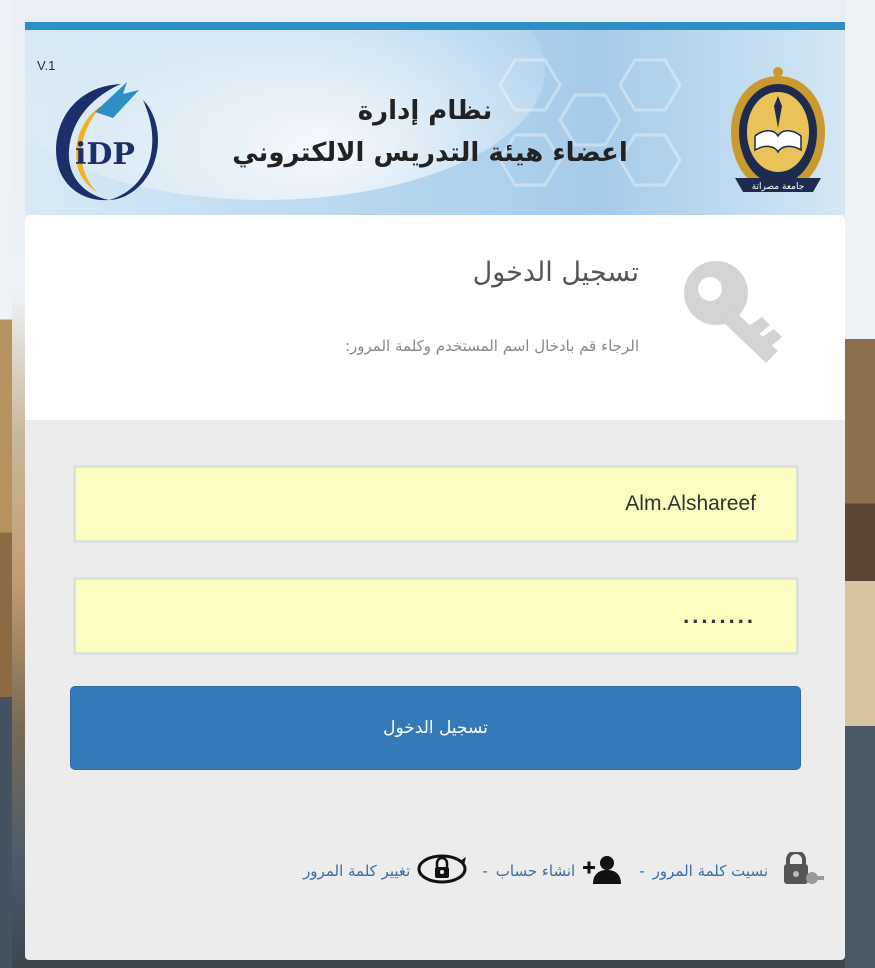  What do you see at coordinates (435, 728) in the screenshot?
I see `login-button: تسجيل الدخول` at bounding box center [435, 728].